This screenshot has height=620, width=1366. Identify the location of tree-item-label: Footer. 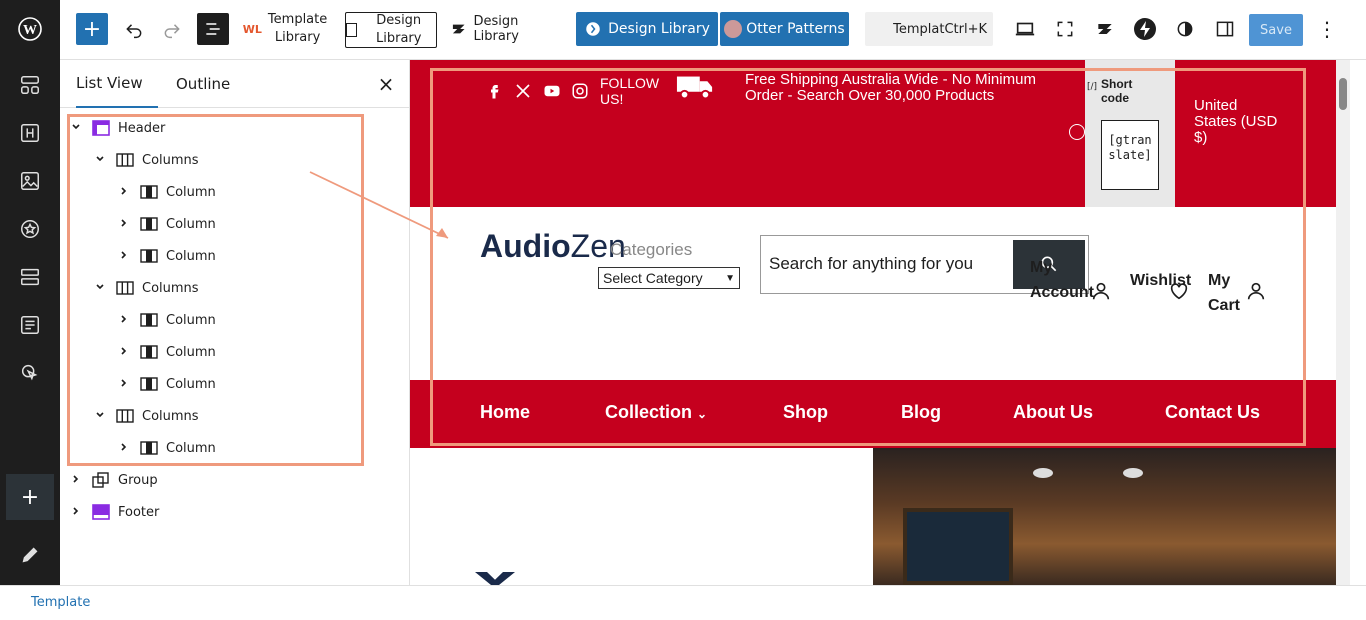
(139, 512).